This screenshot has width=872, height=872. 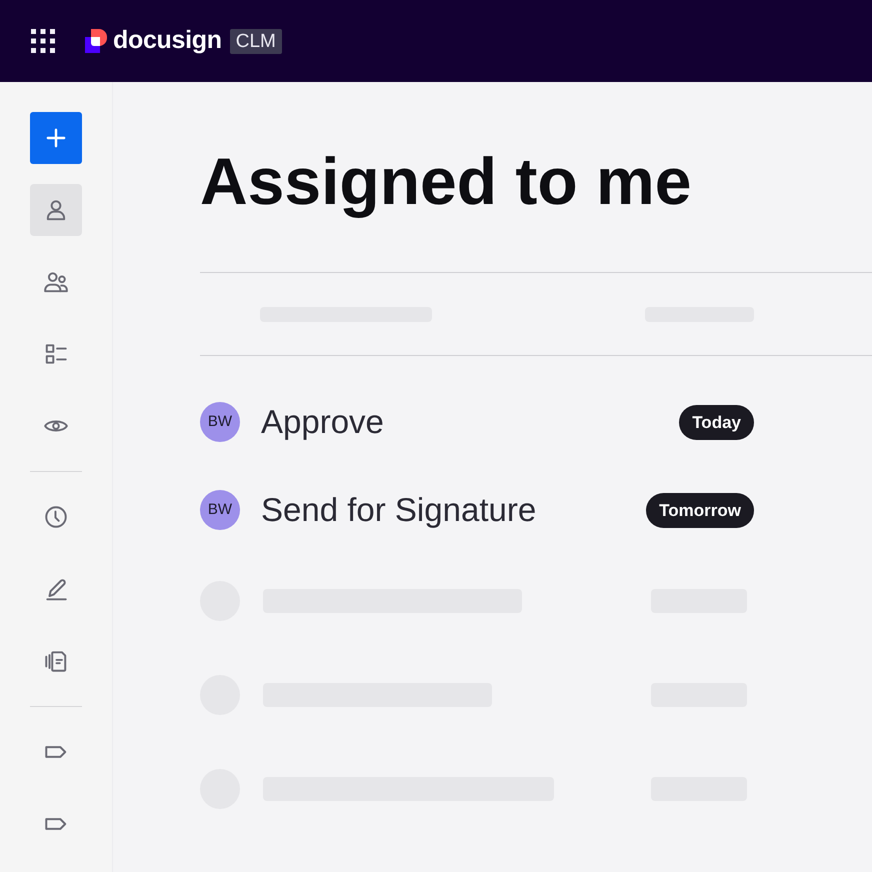 What do you see at coordinates (96, 41) in the screenshot?
I see `logo-icon` at bounding box center [96, 41].